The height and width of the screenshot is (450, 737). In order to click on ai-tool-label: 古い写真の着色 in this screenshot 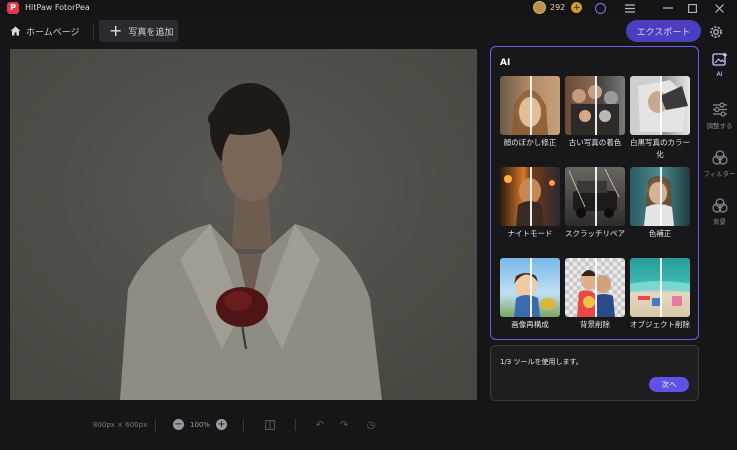, I will do `click(595, 142)`.